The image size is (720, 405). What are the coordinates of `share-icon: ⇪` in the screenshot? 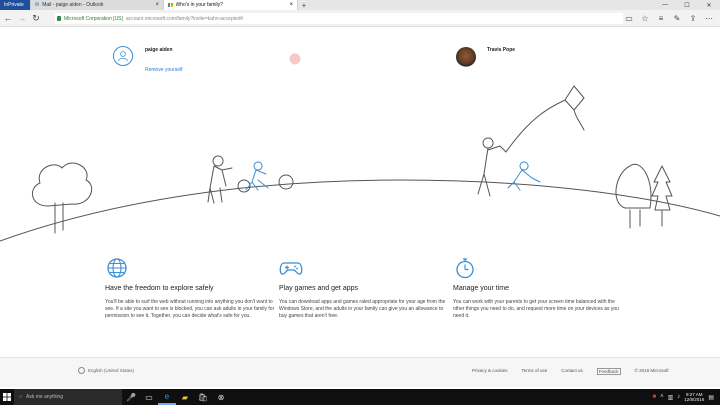 It's located at (693, 18).